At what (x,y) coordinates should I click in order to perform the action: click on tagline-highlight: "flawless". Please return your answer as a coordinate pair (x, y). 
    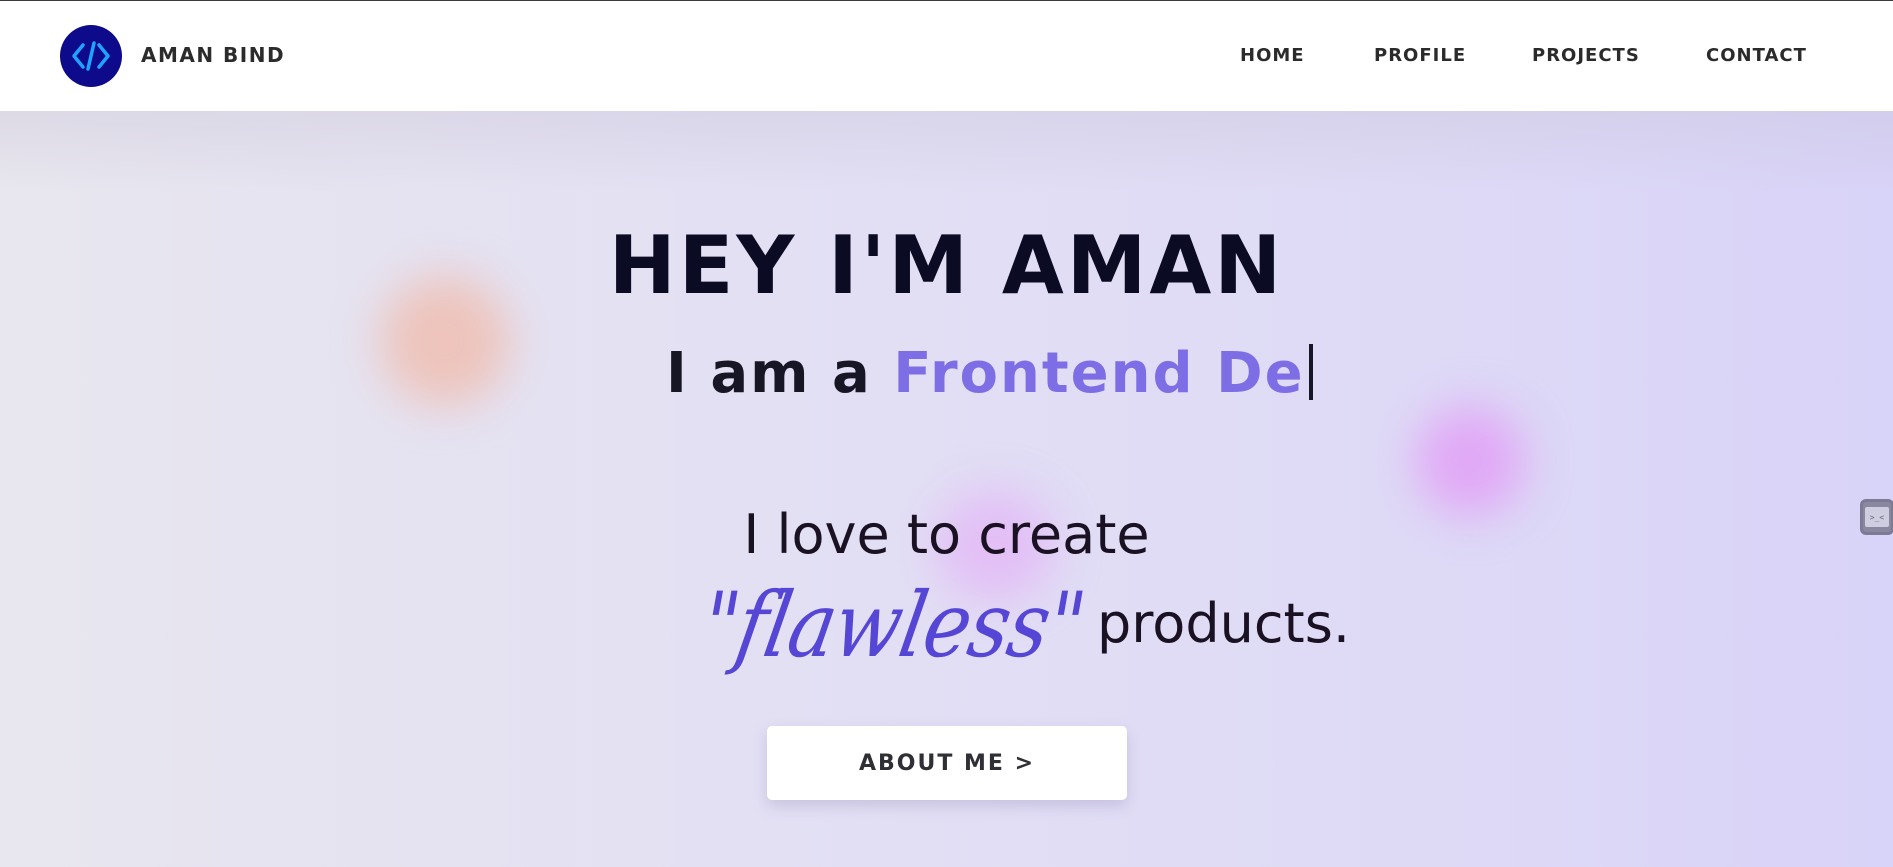
    Looking at the image, I should click on (893, 626).